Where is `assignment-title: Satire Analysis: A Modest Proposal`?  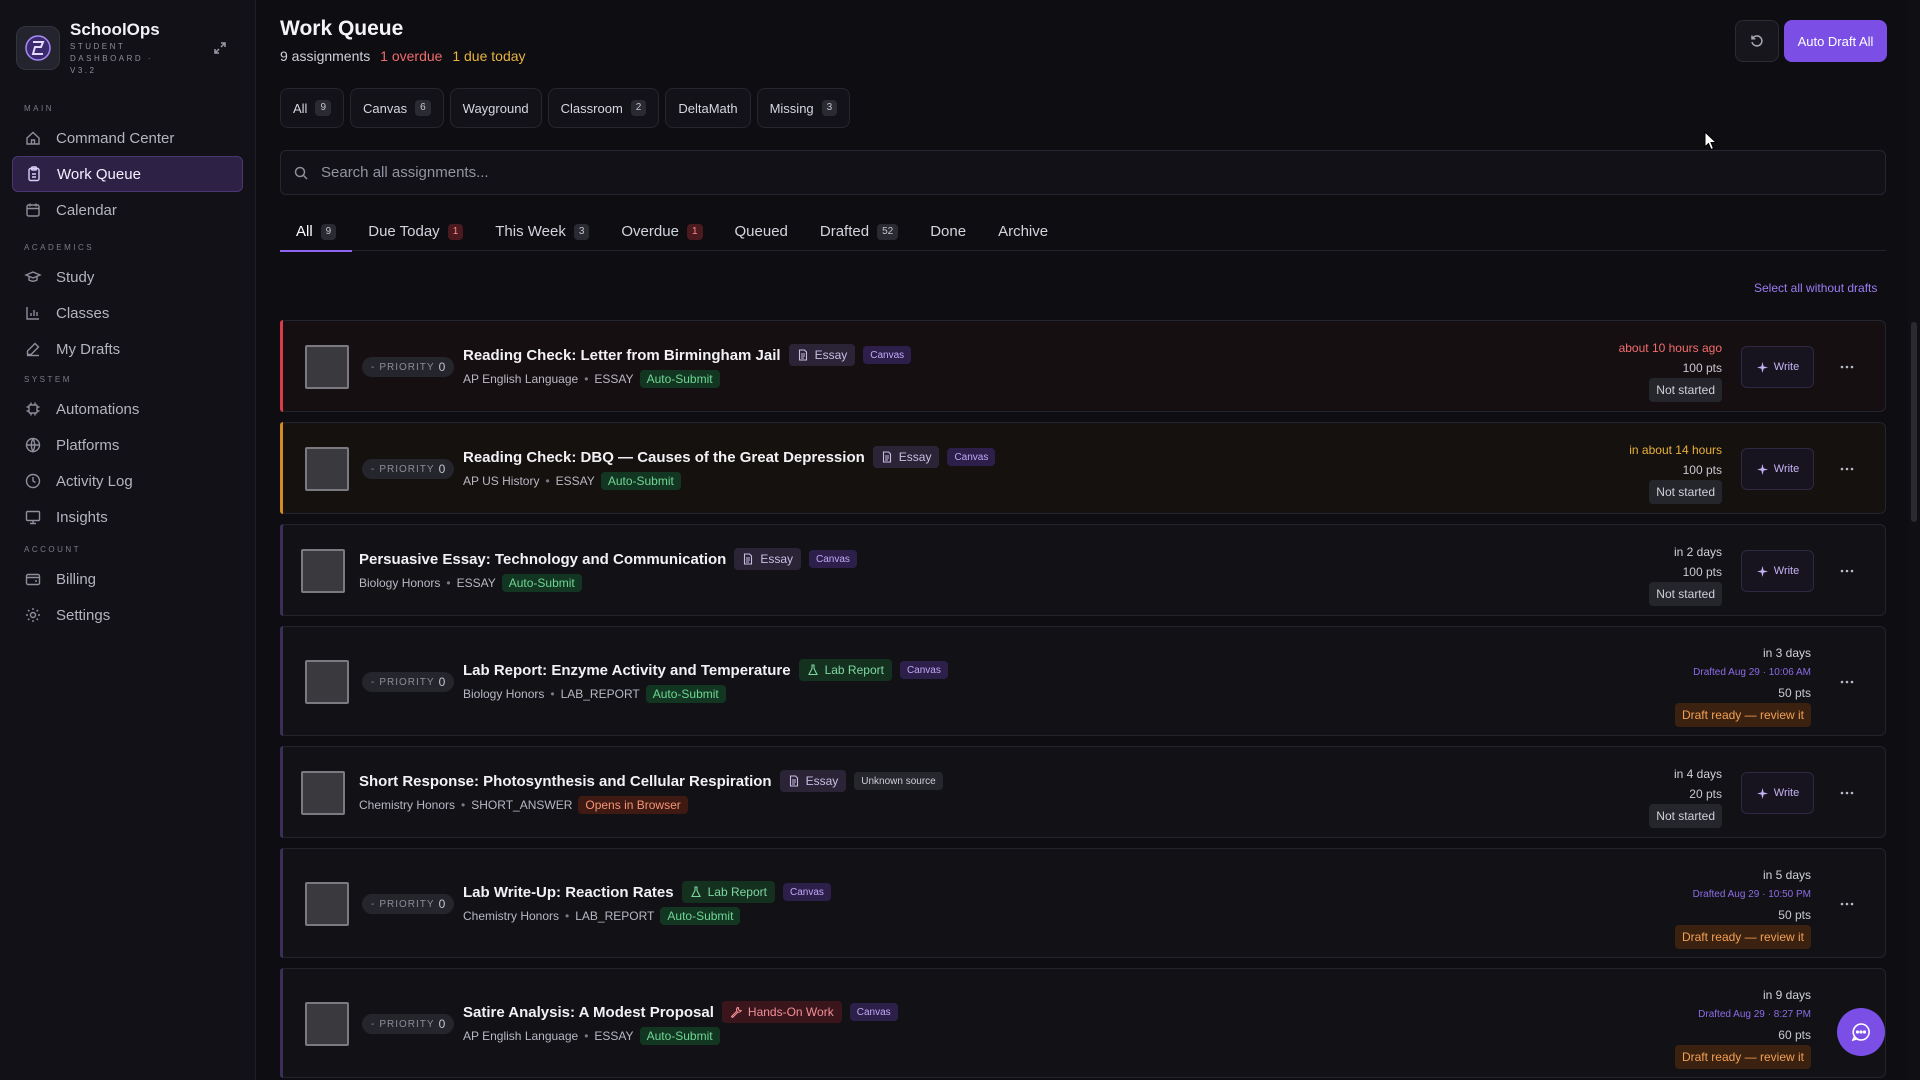 assignment-title: Satire Analysis: A Modest Proposal is located at coordinates (588, 1012).